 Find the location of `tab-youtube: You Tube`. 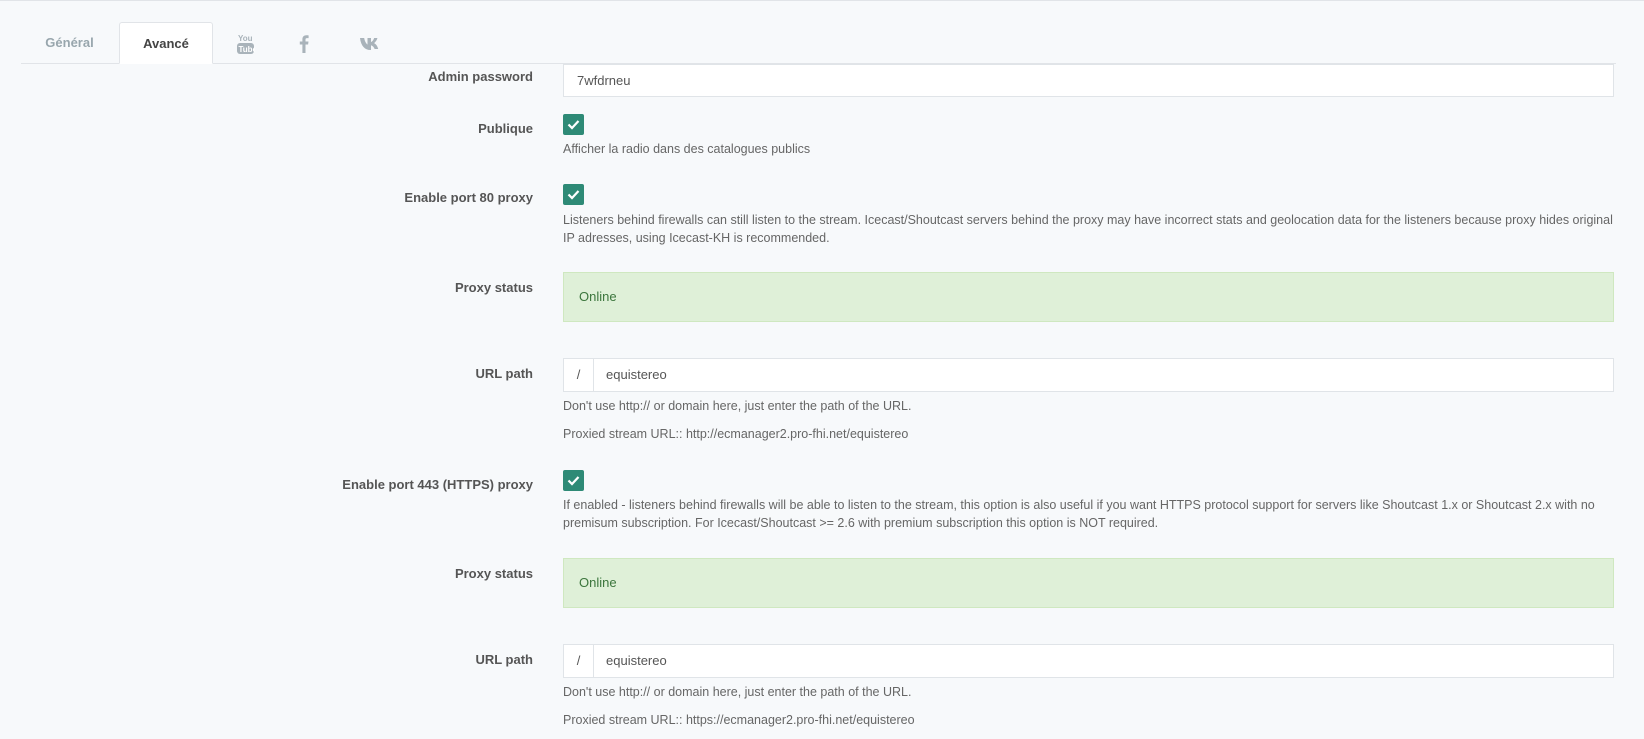

tab-youtube: You Tube is located at coordinates (245, 42).